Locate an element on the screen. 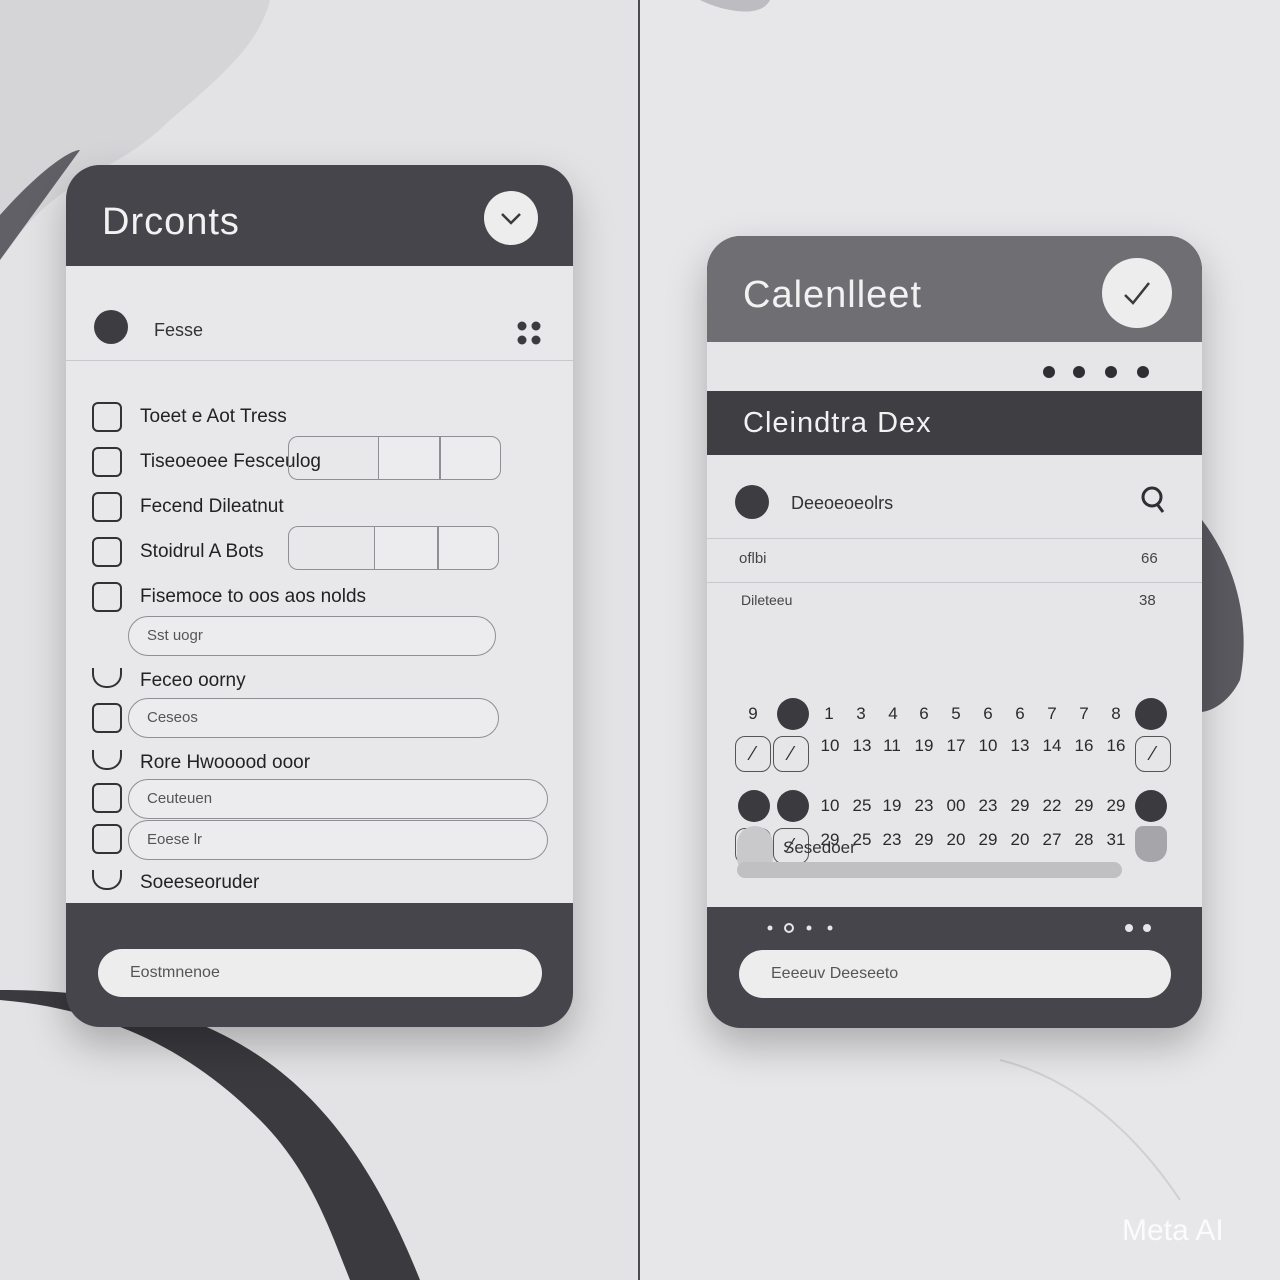 This screenshot has width=1280, height=1280. schedule-bar: Sesedoer is located at coordinates (929, 853).